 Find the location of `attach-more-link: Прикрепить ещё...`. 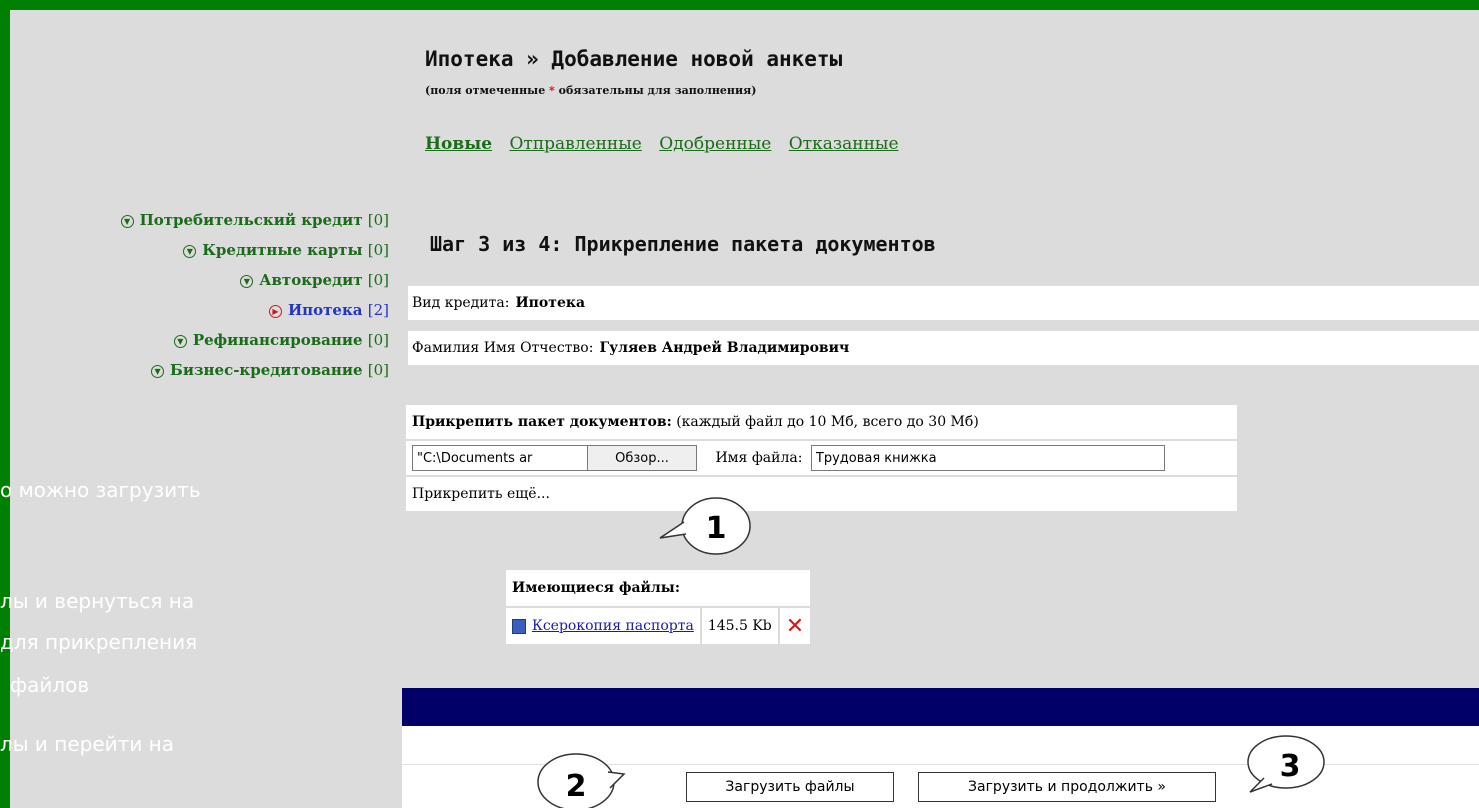

attach-more-link: Прикрепить ещё... is located at coordinates (821, 494).